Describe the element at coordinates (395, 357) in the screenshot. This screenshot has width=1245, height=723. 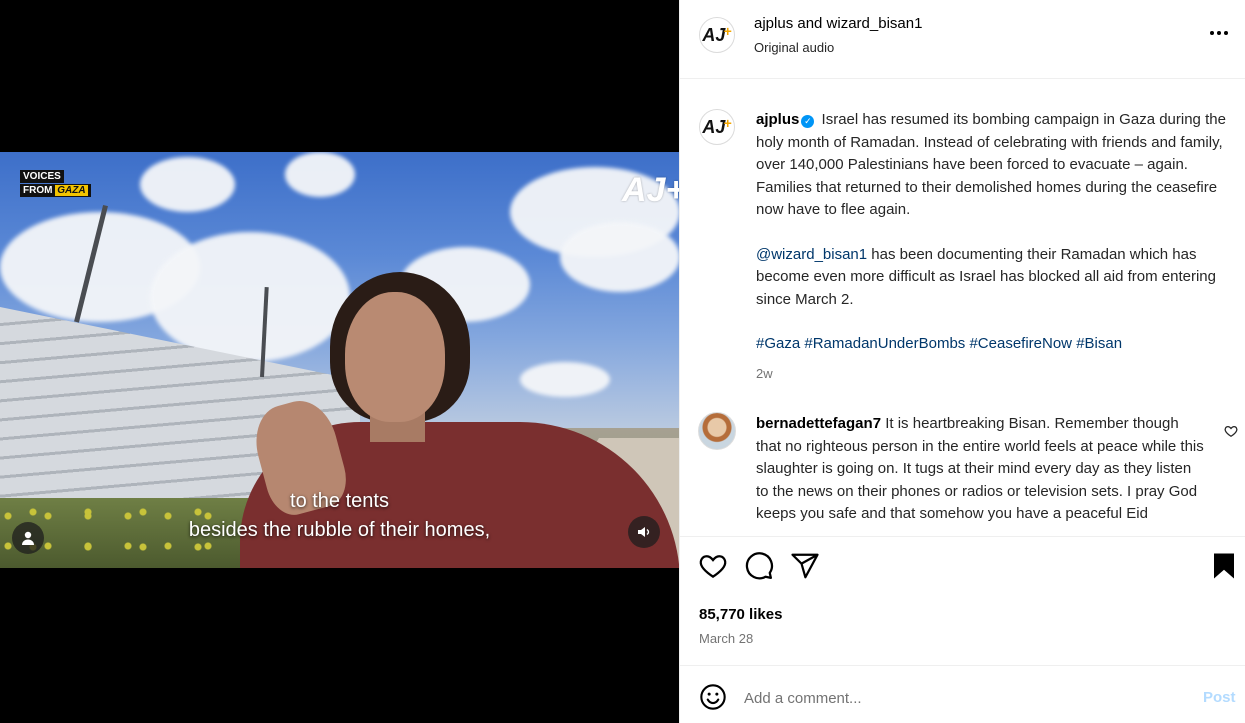
I see `face` at that location.